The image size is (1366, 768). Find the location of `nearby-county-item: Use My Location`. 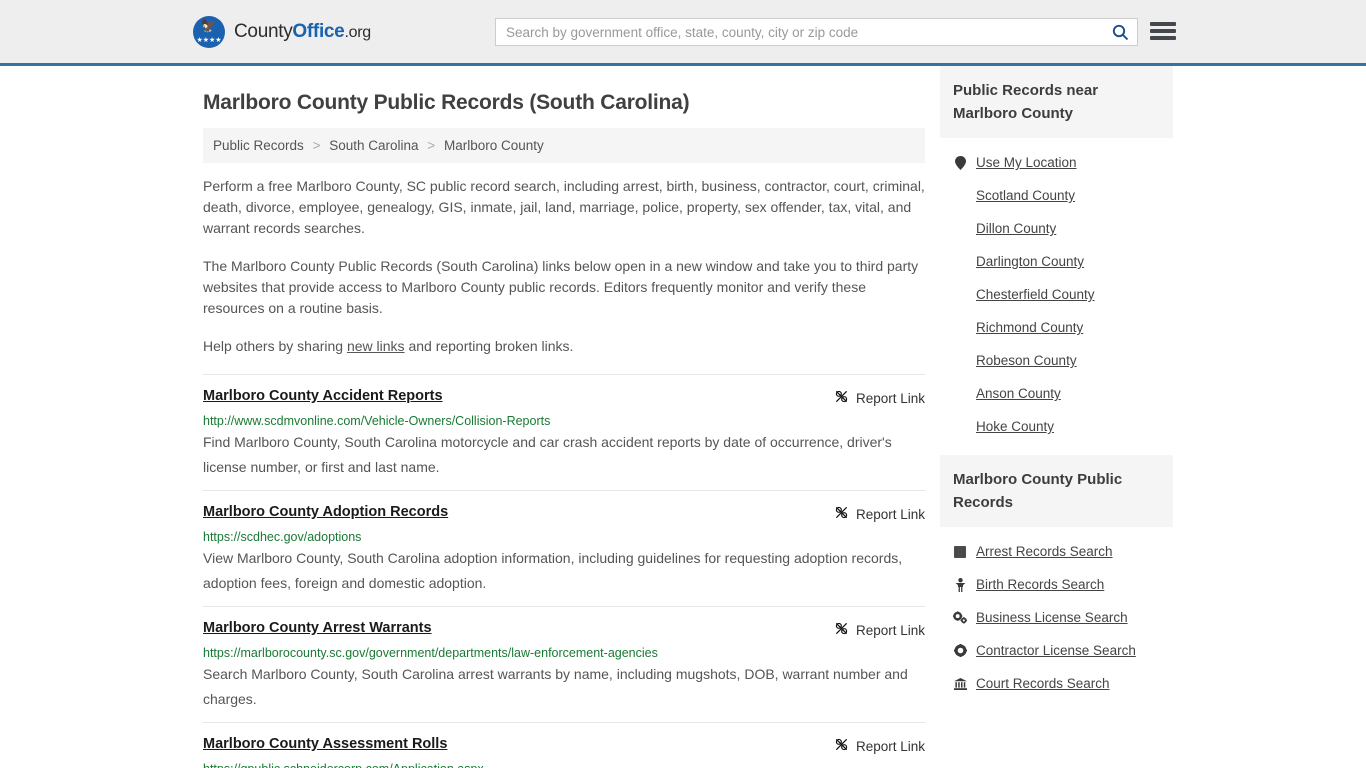

nearby-county-item: Use My Location is located at coordinates (1056, 162).